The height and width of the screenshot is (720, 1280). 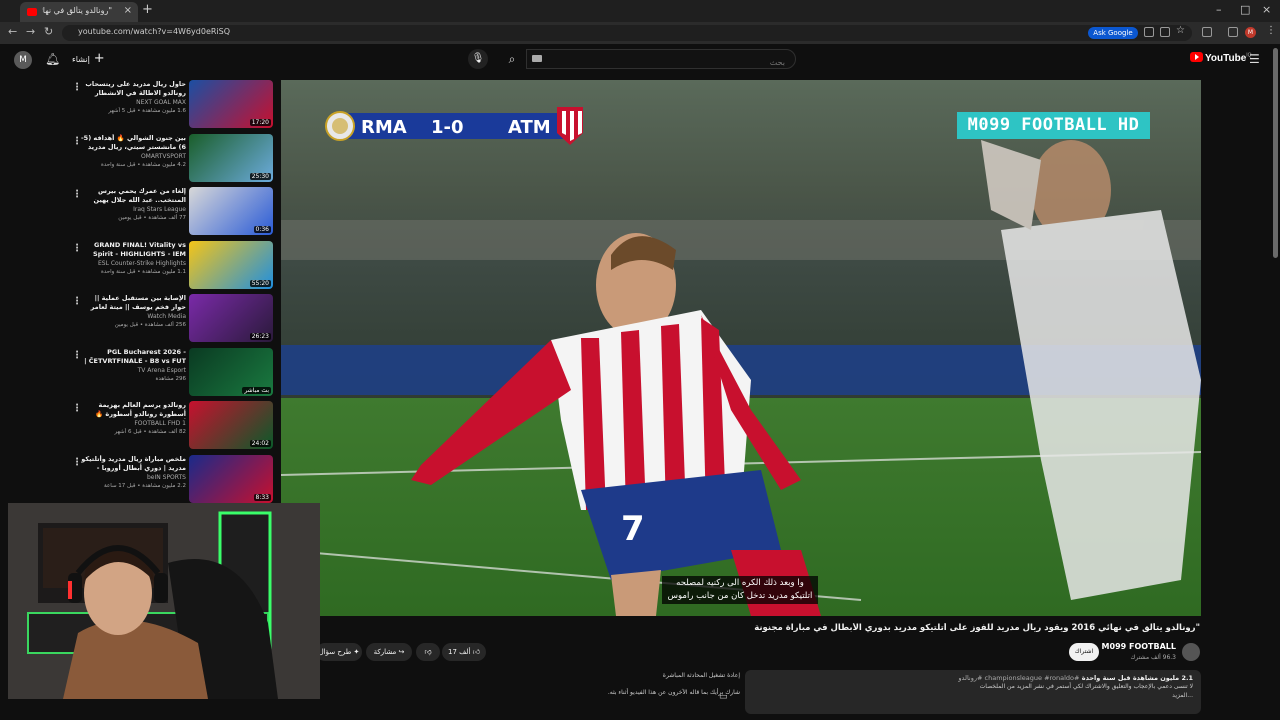 I want to click on share-button: مشاركة ↪, so click(x=389, y=652).